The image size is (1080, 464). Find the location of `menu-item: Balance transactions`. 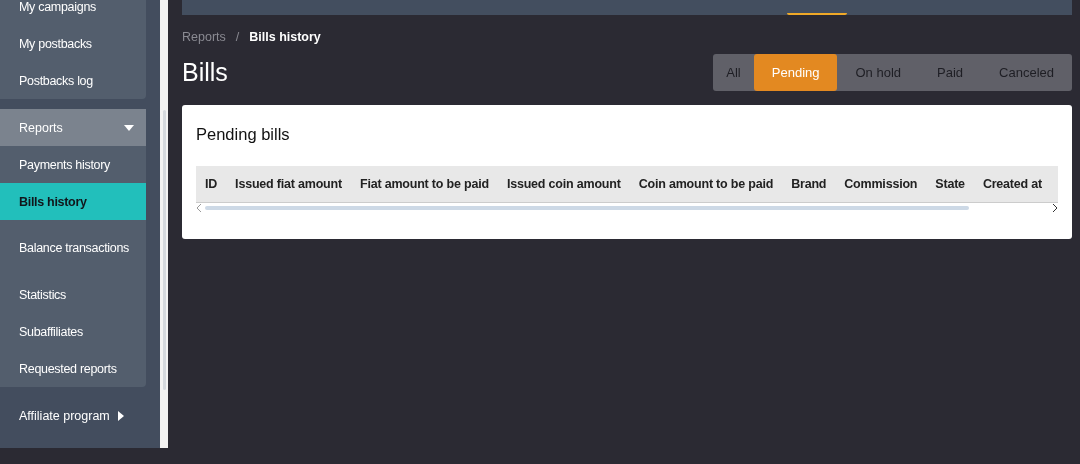

menu-item: Balance transactions is located at coordinates (73, 248).